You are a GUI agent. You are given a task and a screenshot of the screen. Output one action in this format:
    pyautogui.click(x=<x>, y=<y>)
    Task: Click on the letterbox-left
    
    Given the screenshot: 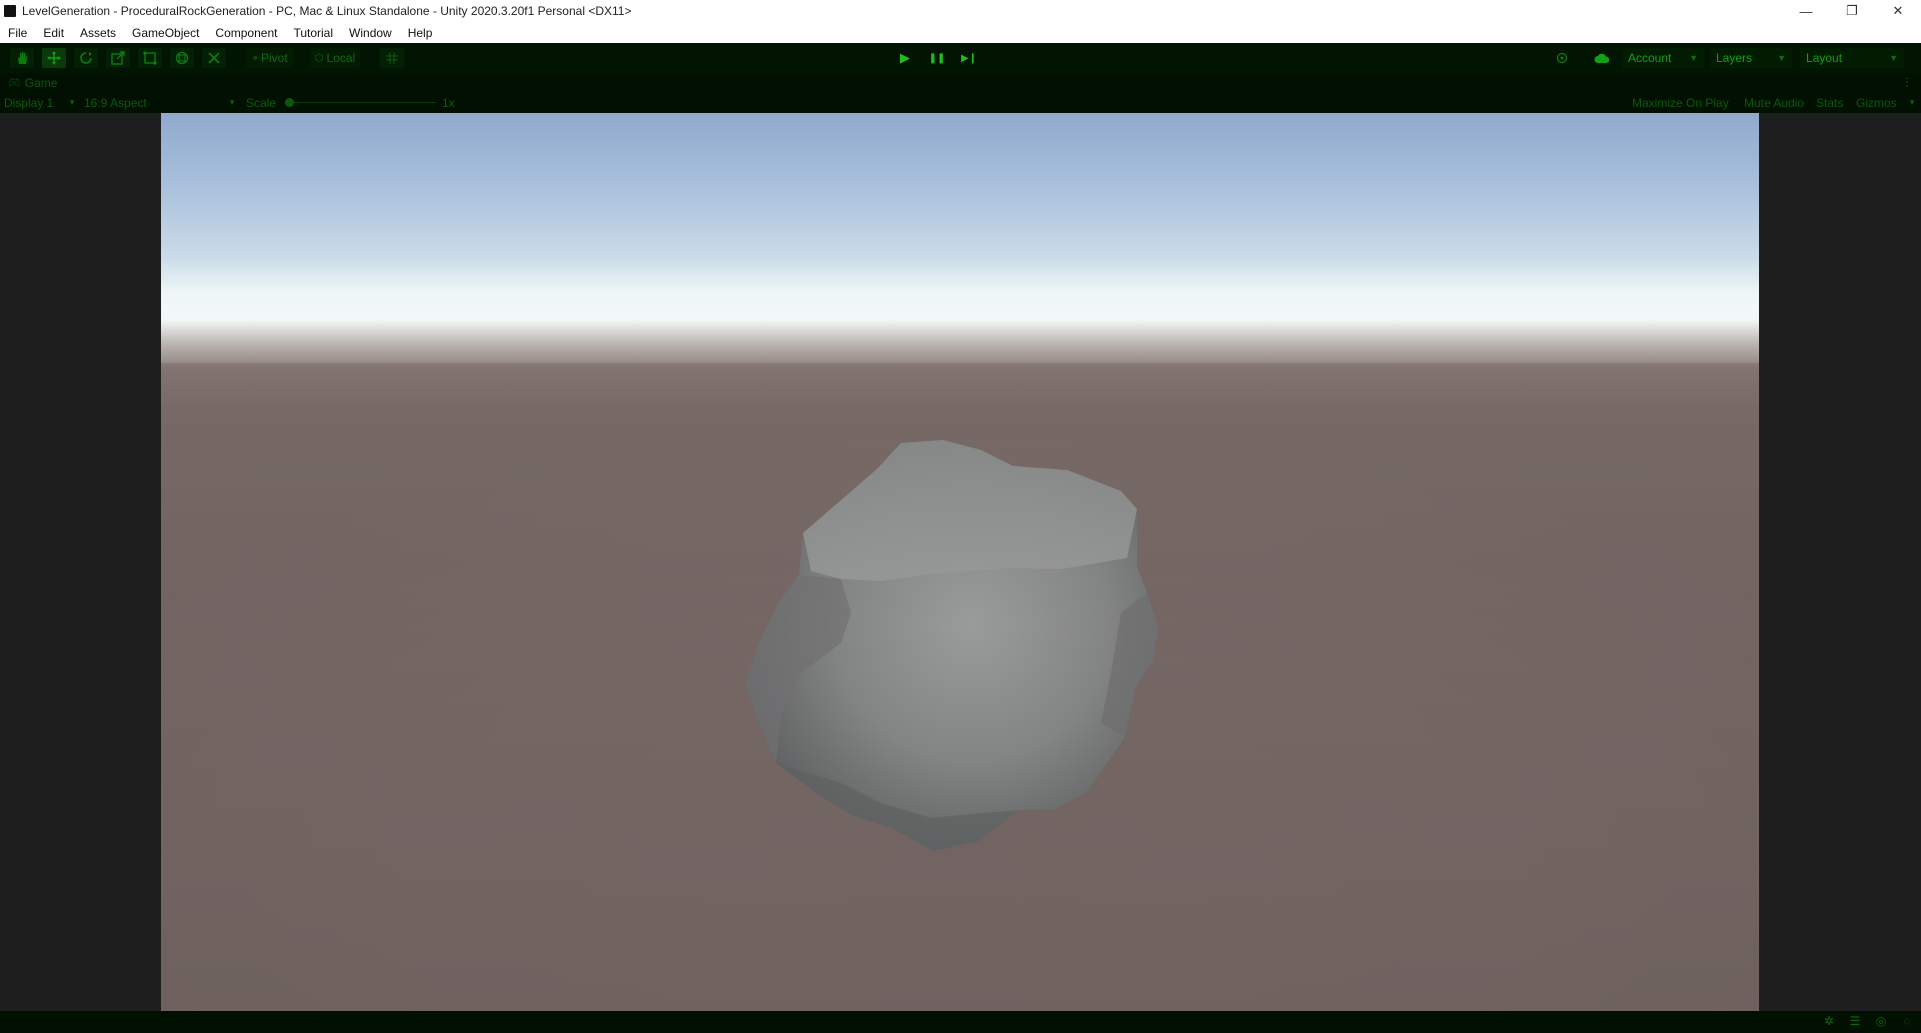 What is the action you would take?
    pyautogui.click(x=80, y=562)
    